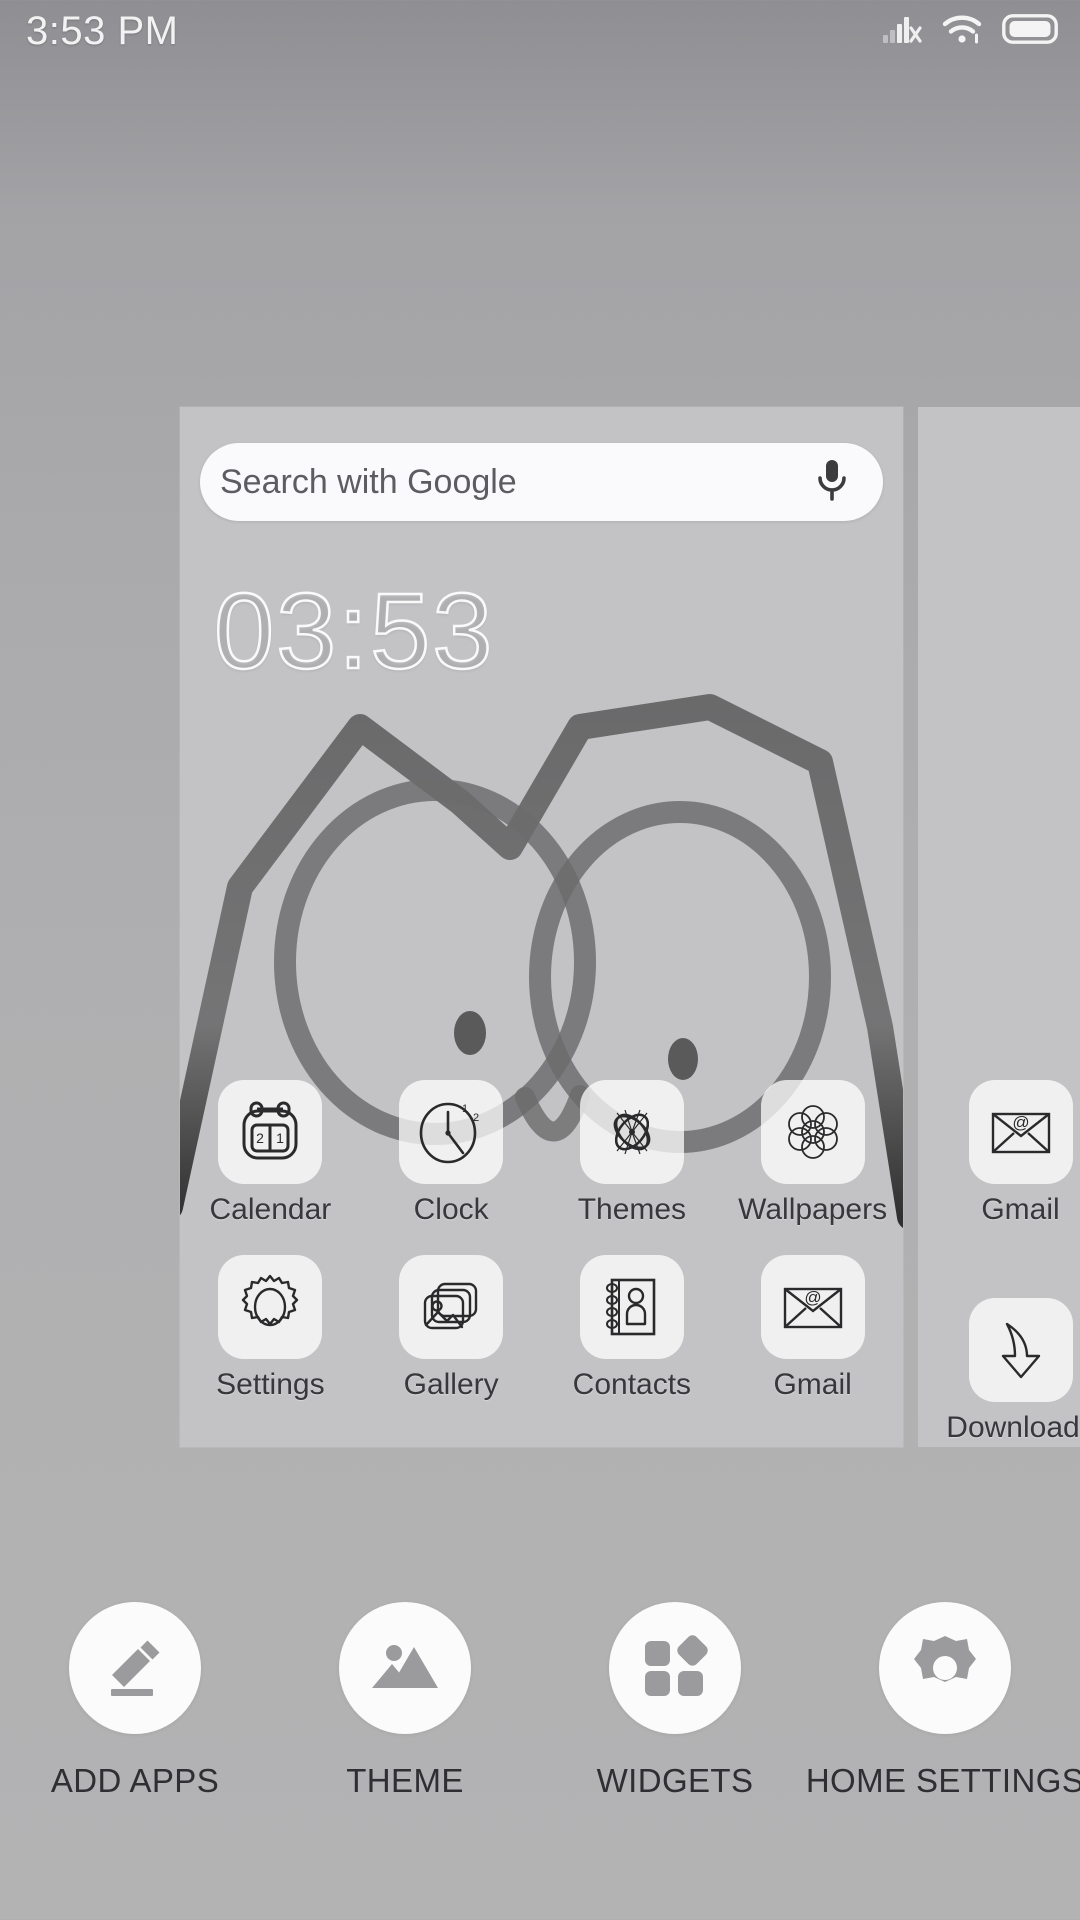 This screenshot has height=1920, width=1080. I want to click on clock-mark-2: 2, so click(476, 1118).